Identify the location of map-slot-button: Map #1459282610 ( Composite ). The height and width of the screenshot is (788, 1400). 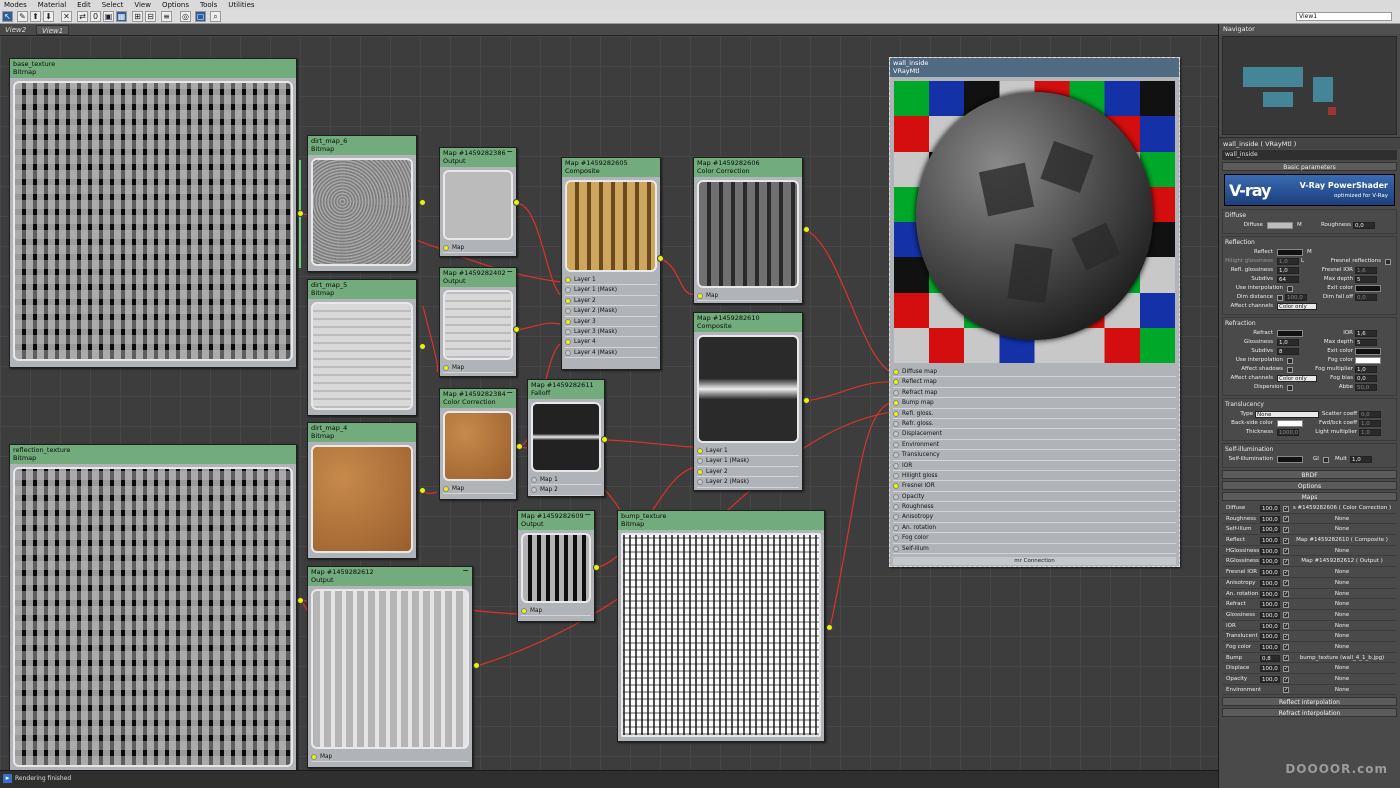
(1342, 540).